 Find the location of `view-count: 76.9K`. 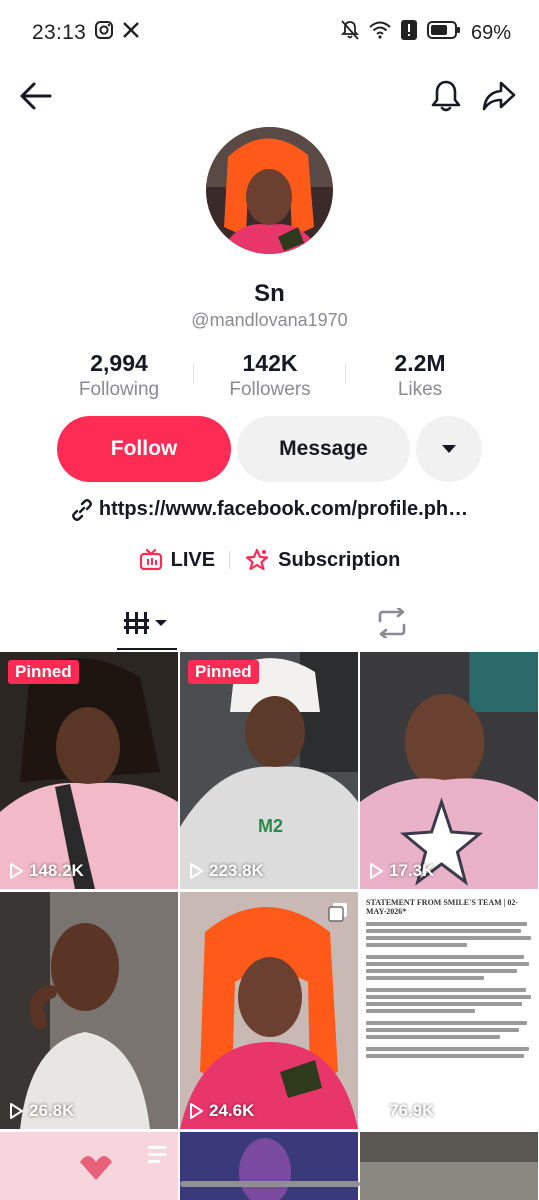

view-count: 76.9K is located at coordinates (401, 1111).